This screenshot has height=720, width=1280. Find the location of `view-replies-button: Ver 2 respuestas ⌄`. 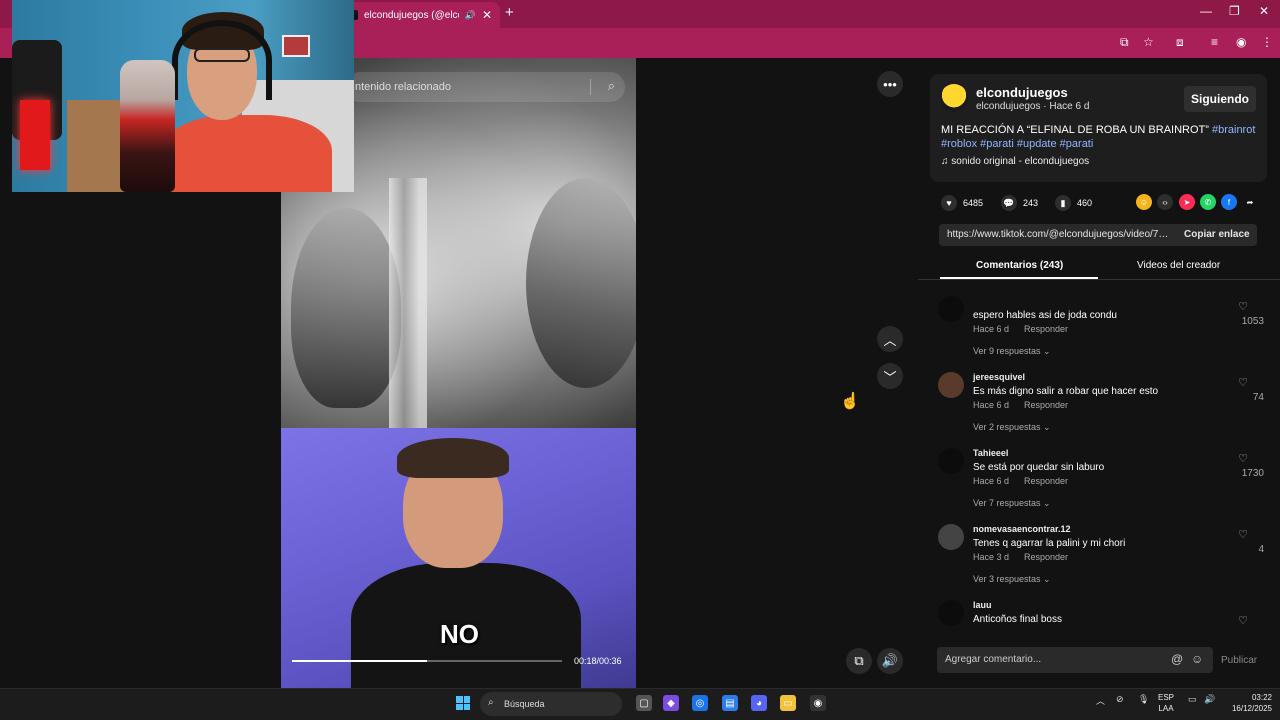

view-replies-button: Ver 2 respuestas ⌄ is located at coordinates (1012, 427).